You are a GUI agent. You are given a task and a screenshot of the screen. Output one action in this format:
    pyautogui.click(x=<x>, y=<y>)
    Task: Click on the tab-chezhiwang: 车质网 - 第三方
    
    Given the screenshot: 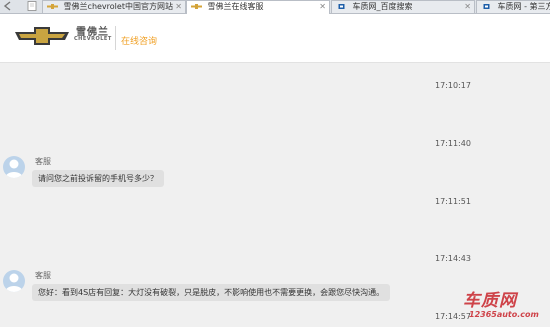 What is the action you would take?
    pyautogui.click(x=513, y=6)
    